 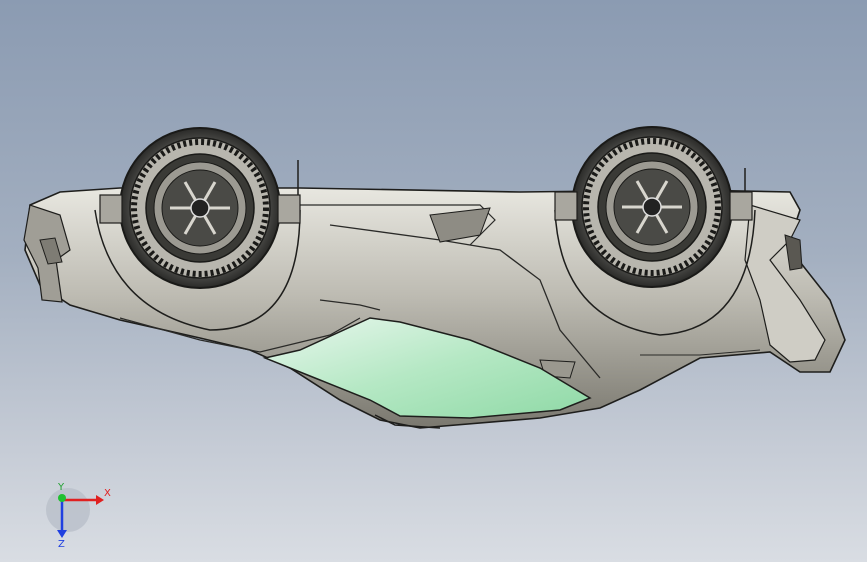 What do you see at coordinates (200, 208) in the screenshot?
I see `rear-wheel` at bounding box center [200, 208].